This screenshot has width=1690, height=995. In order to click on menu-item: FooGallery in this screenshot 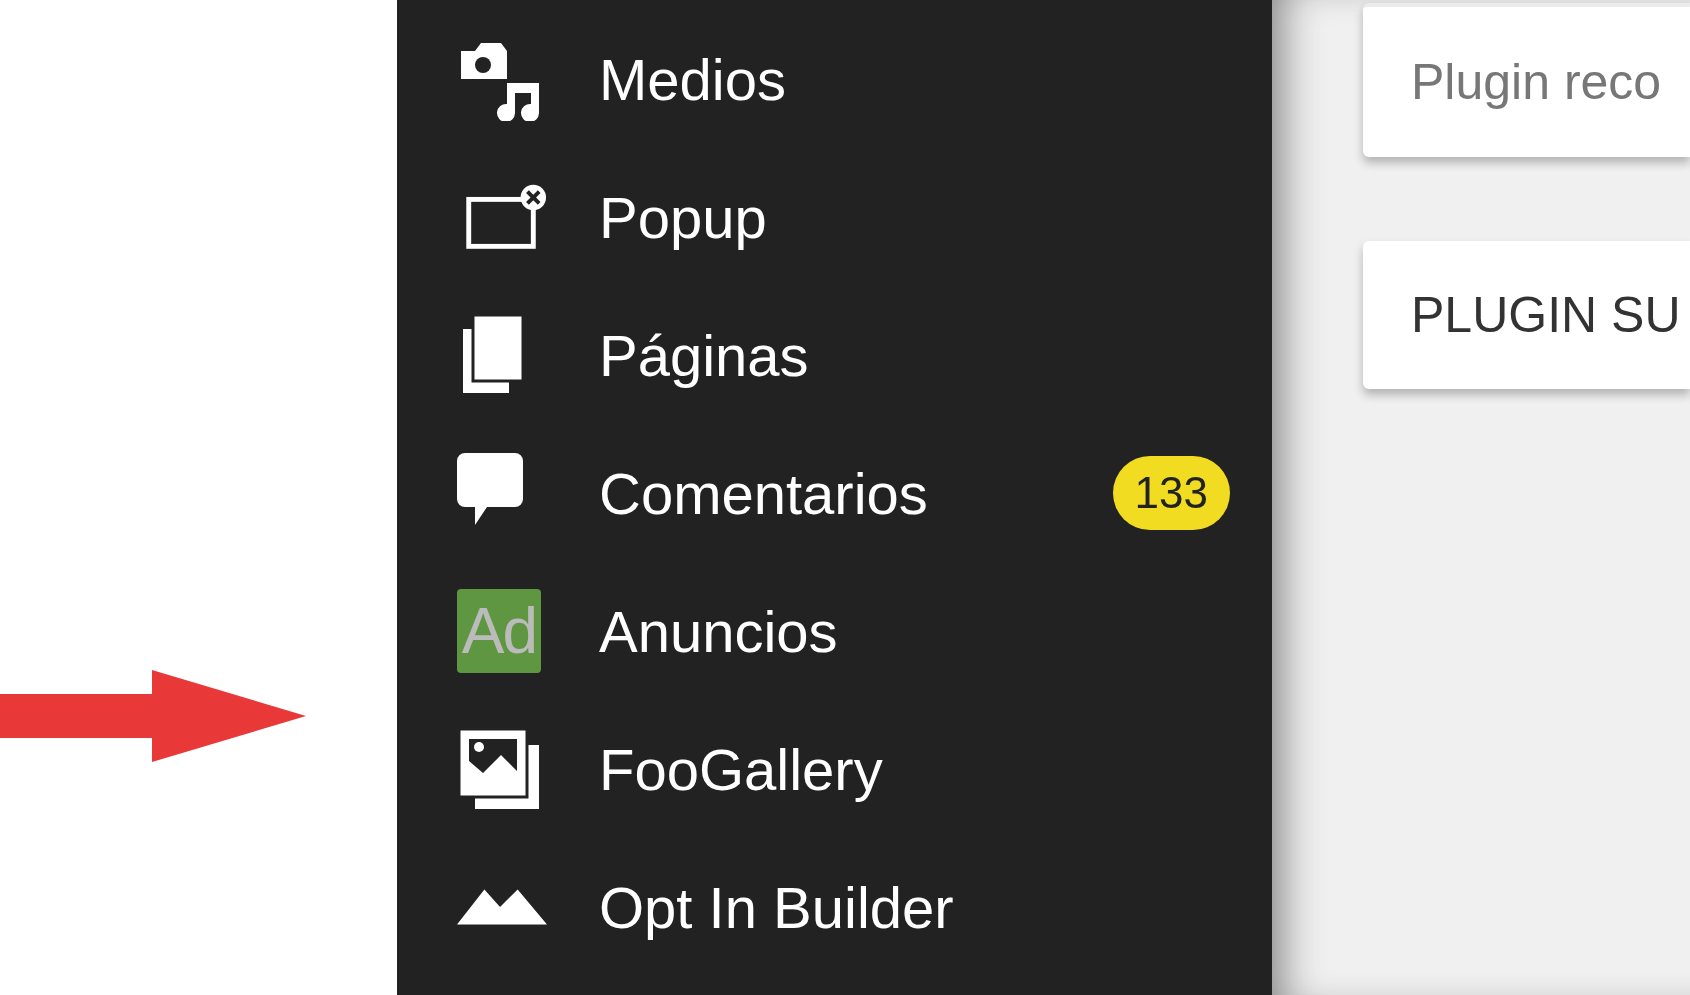, I will do `click(834, 769)`.